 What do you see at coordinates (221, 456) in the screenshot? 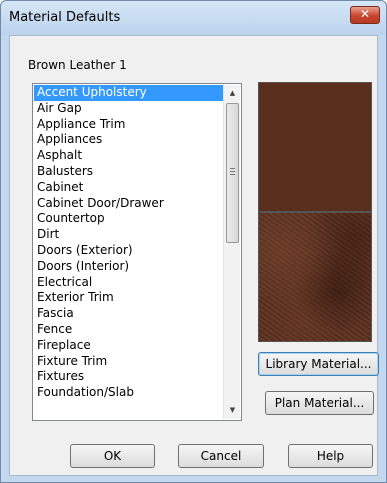
I see `cancel-button: Cancel` at bounding box center [221, 456].